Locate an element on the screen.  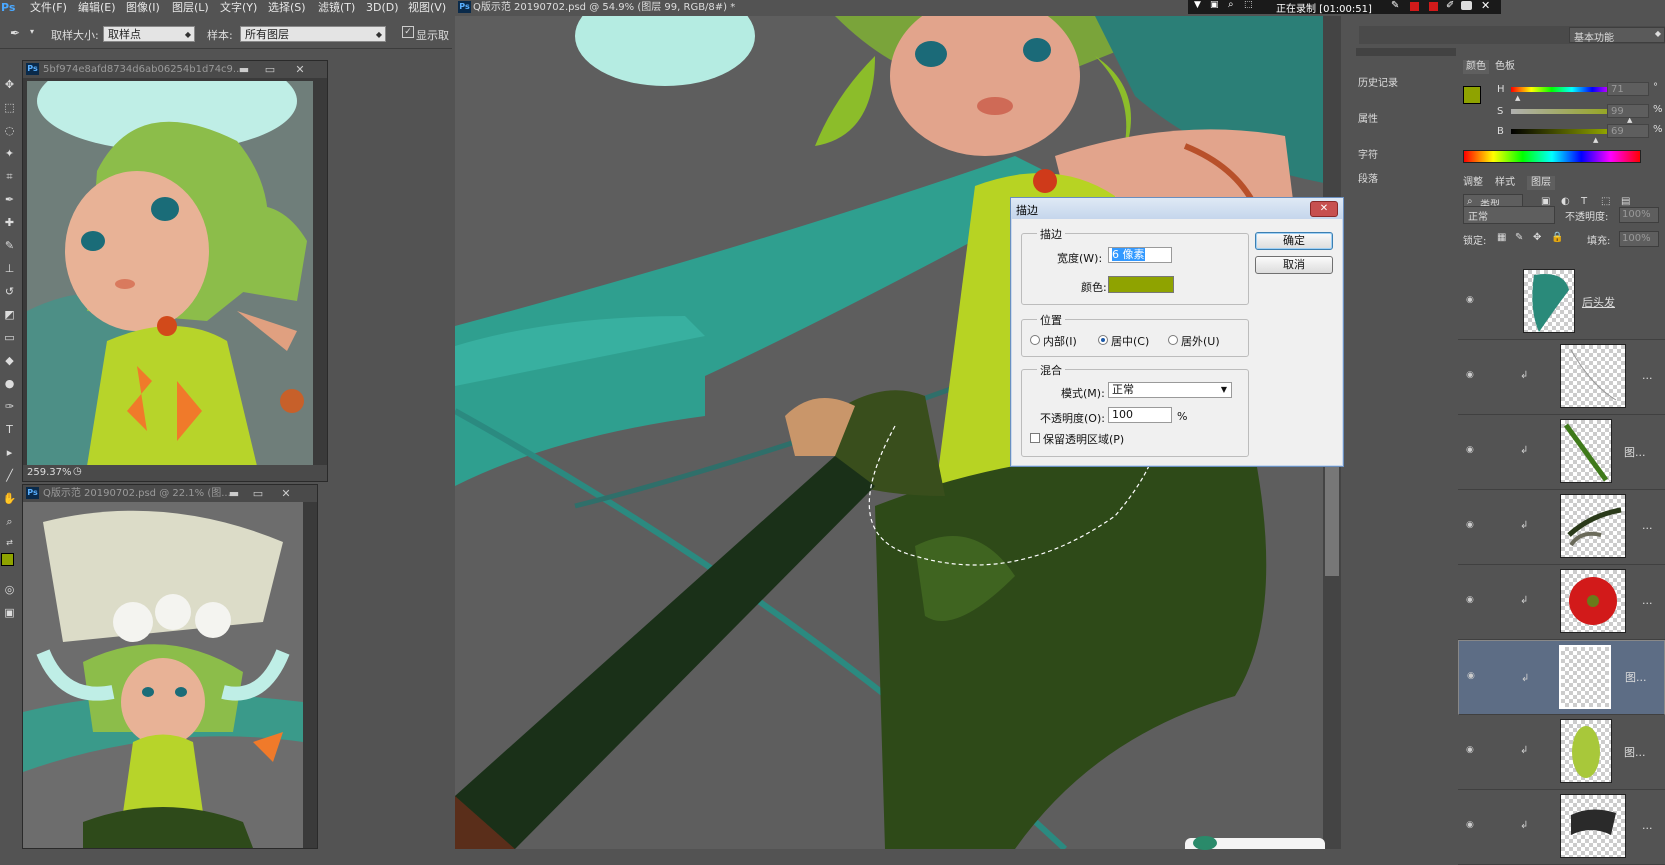
lasso-tool-icon: ◌ is located at coordinates (9, 130).